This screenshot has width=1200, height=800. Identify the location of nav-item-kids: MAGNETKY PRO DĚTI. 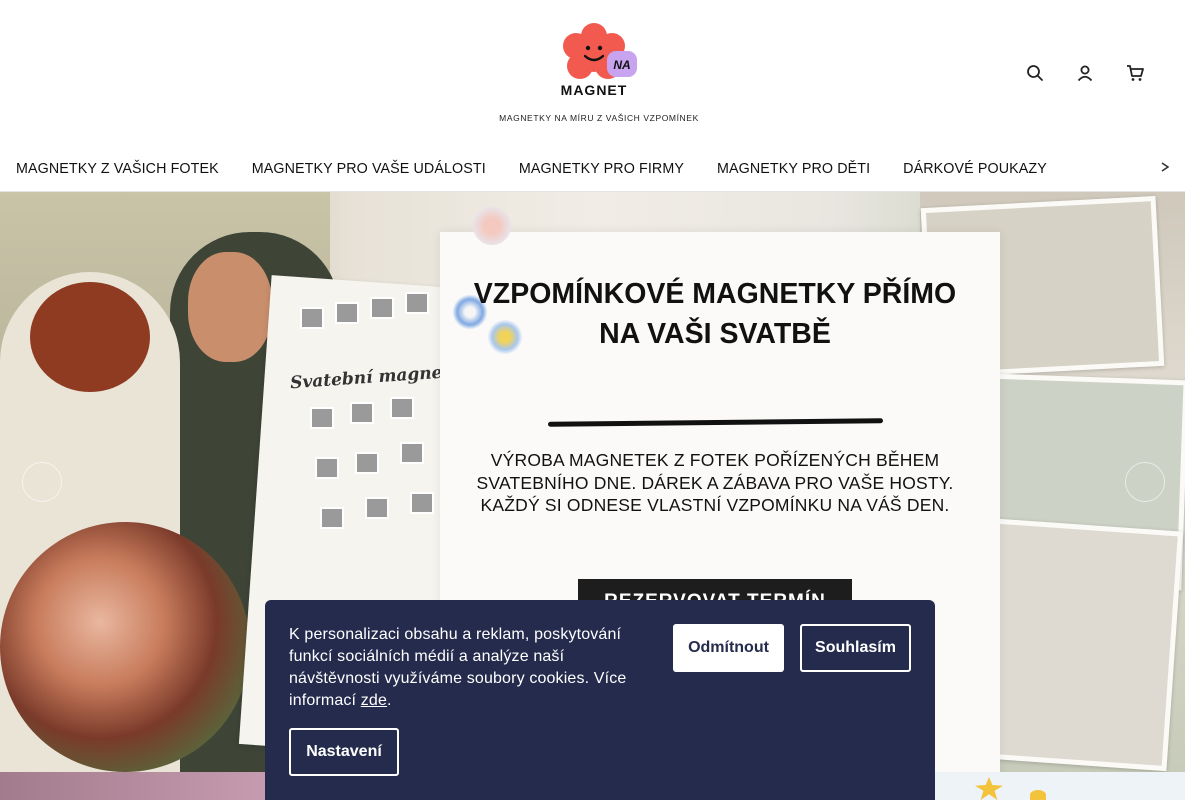
(793, 169).